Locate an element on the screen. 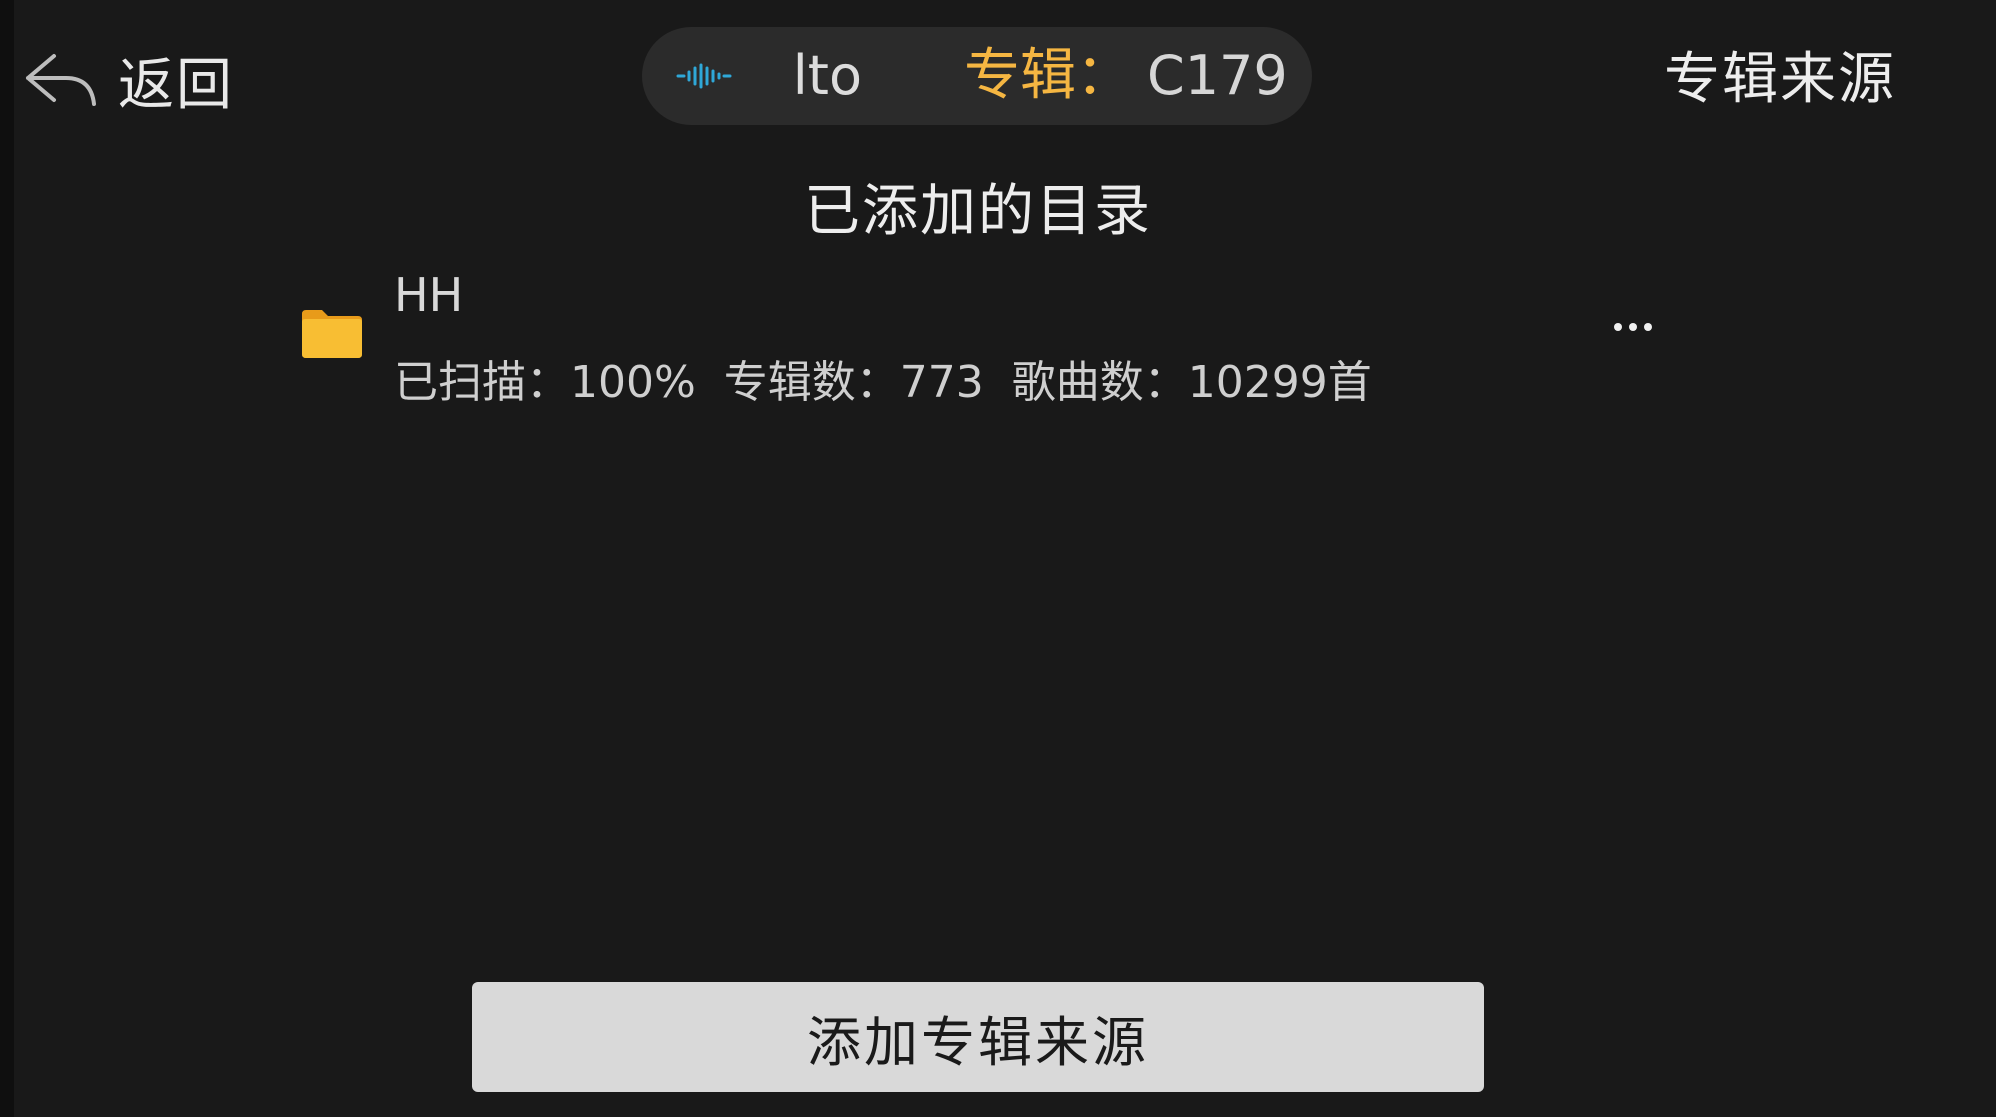 This screenshot has width=1996, height=1117. back-label: 返回 is located at coordinates (176, 85).